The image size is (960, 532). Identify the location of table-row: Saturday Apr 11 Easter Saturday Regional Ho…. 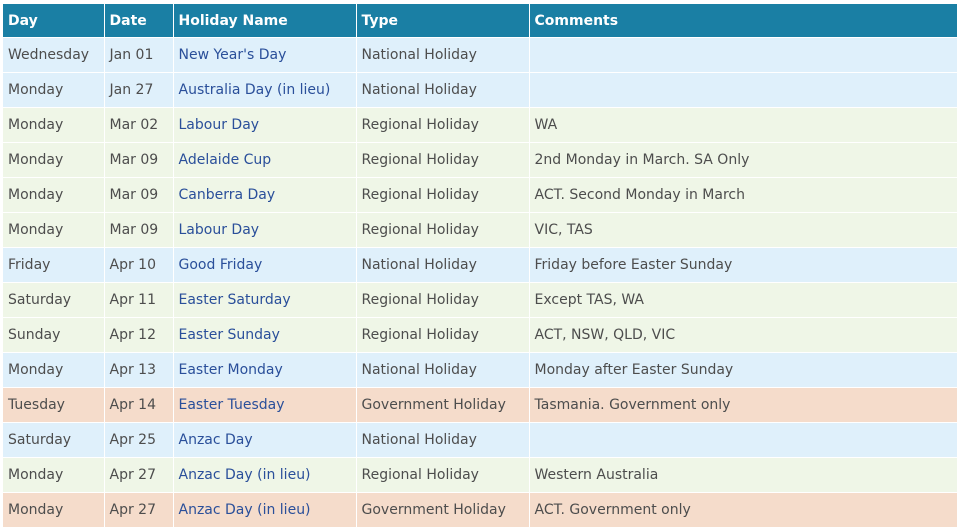
(480, 300).